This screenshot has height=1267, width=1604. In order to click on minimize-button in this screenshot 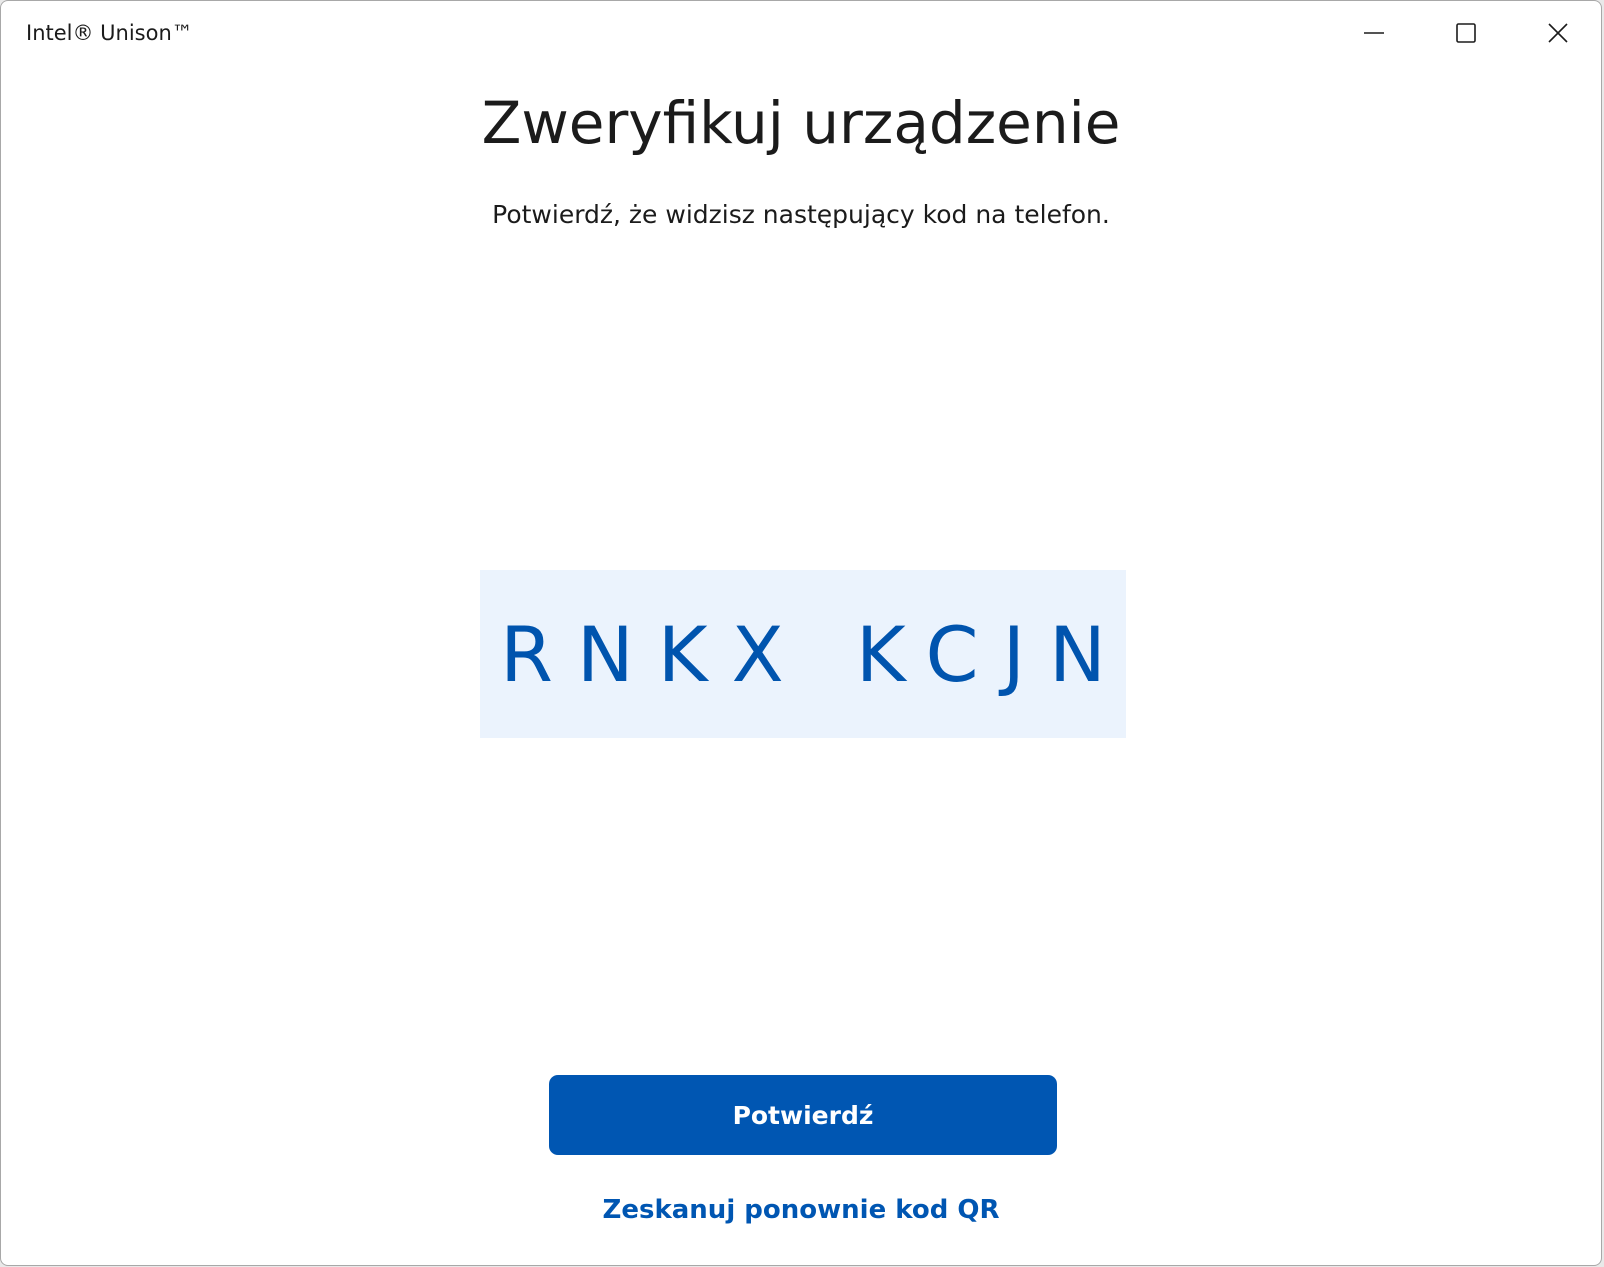, I will do `click(1374, 33)`.